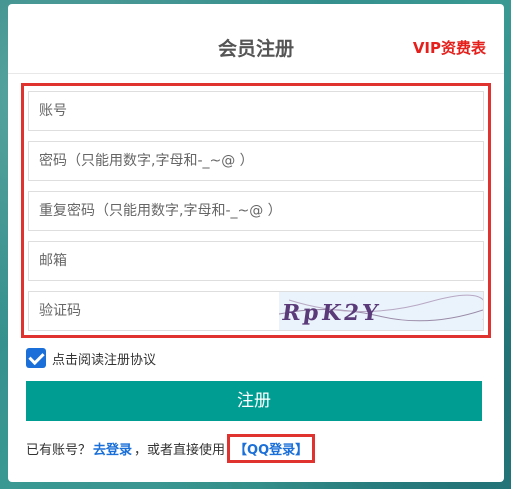  I want to click on password-field-wrap, so click(256, 161).